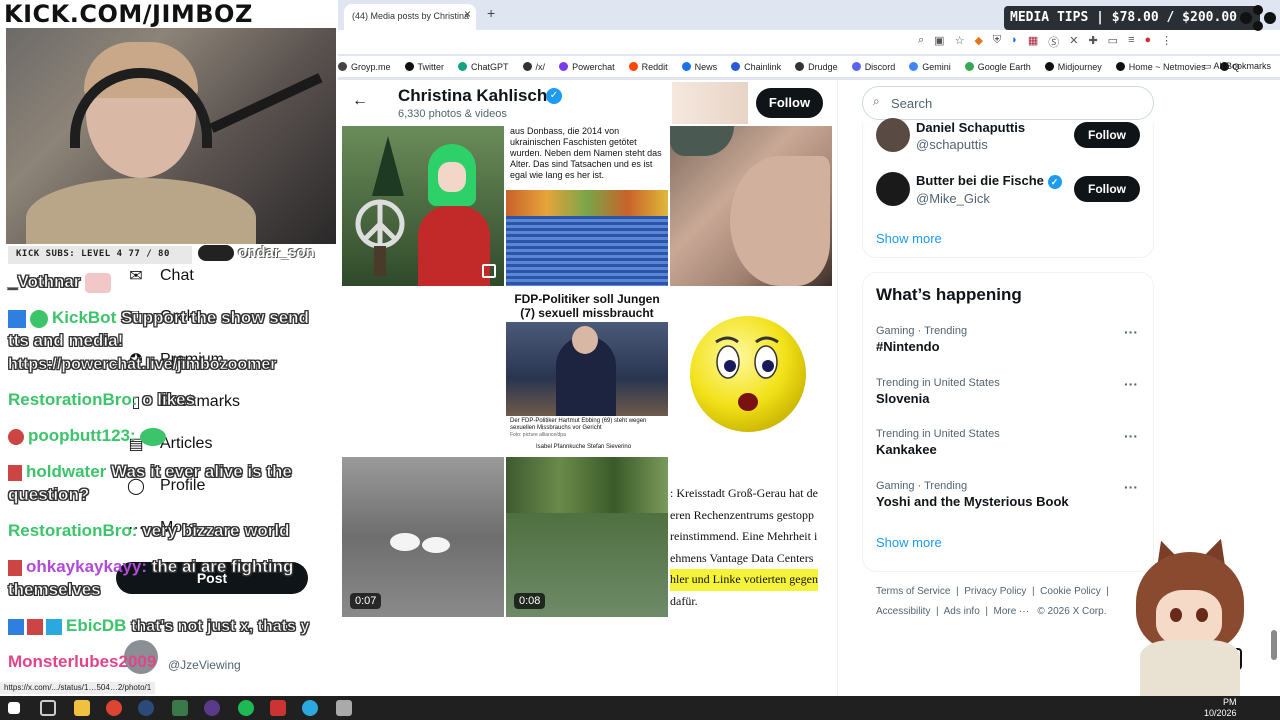  Describe the element at coordinates (1073, 42) in the screenshot. I see `x-icon: ✕` at that location.